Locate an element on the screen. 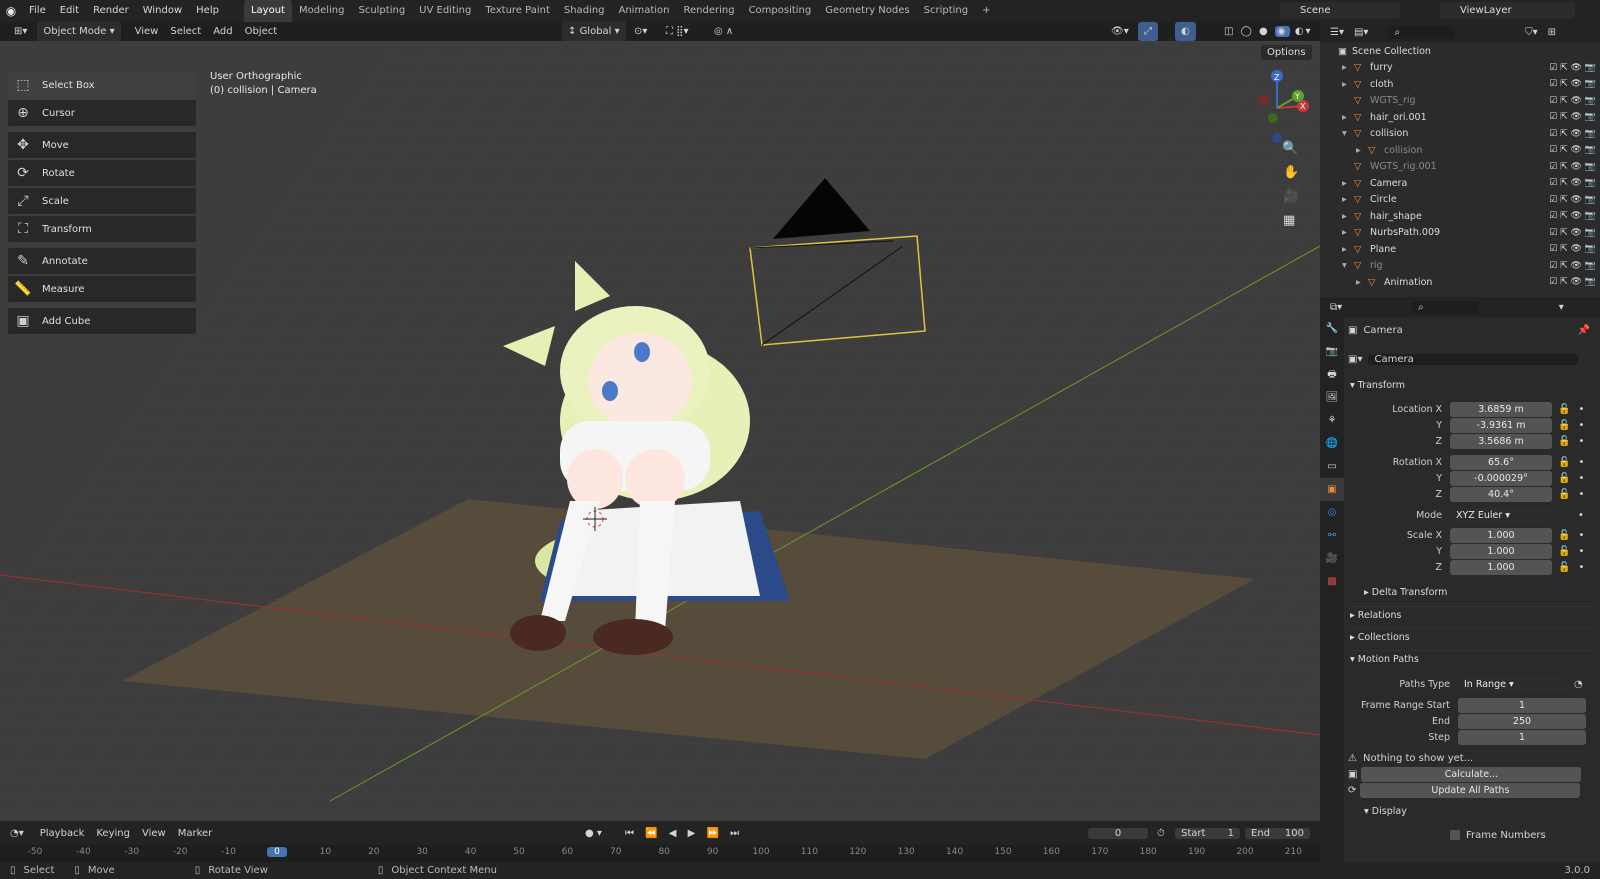 The height and width of the screenshot is (879, 1600). data-name-field: Camera is located at coordinates (1473, 359).